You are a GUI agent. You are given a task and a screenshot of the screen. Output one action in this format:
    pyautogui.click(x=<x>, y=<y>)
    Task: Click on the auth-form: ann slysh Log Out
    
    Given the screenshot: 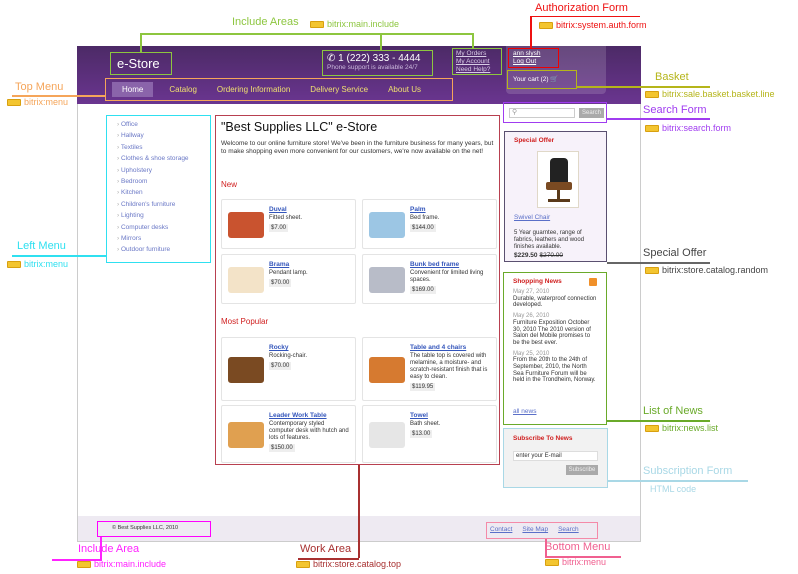 What is the action you would take?
    pyautogui.click(x=533, y=58)
    